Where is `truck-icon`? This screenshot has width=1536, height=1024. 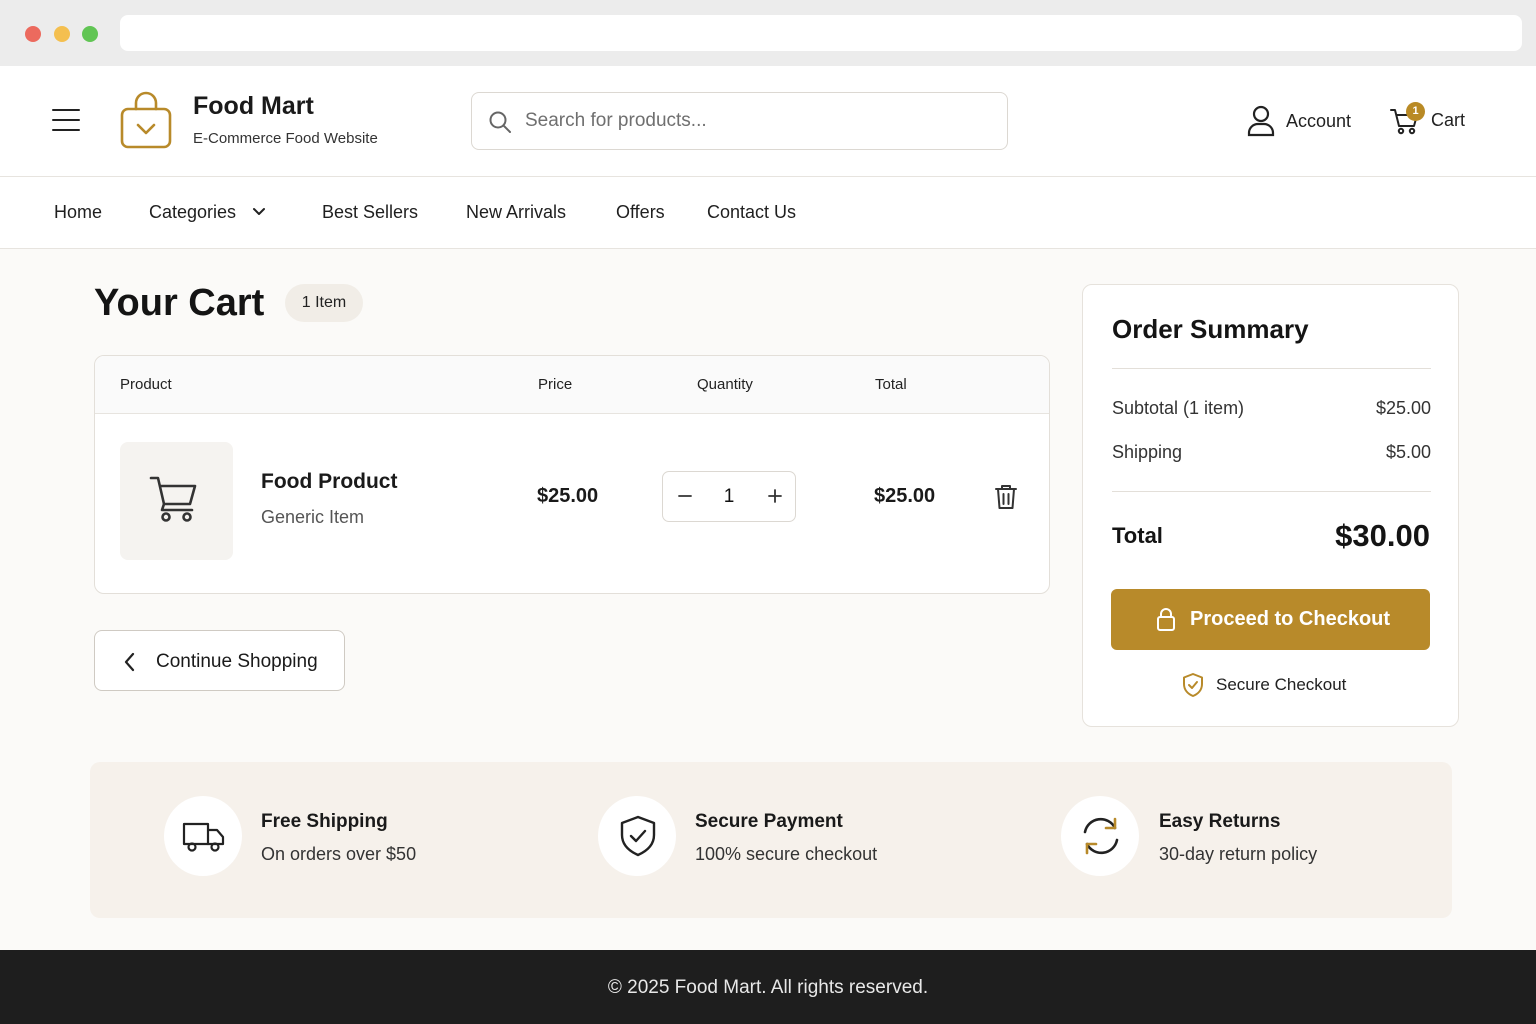 truck-icon is located at coordinates (203, 837).